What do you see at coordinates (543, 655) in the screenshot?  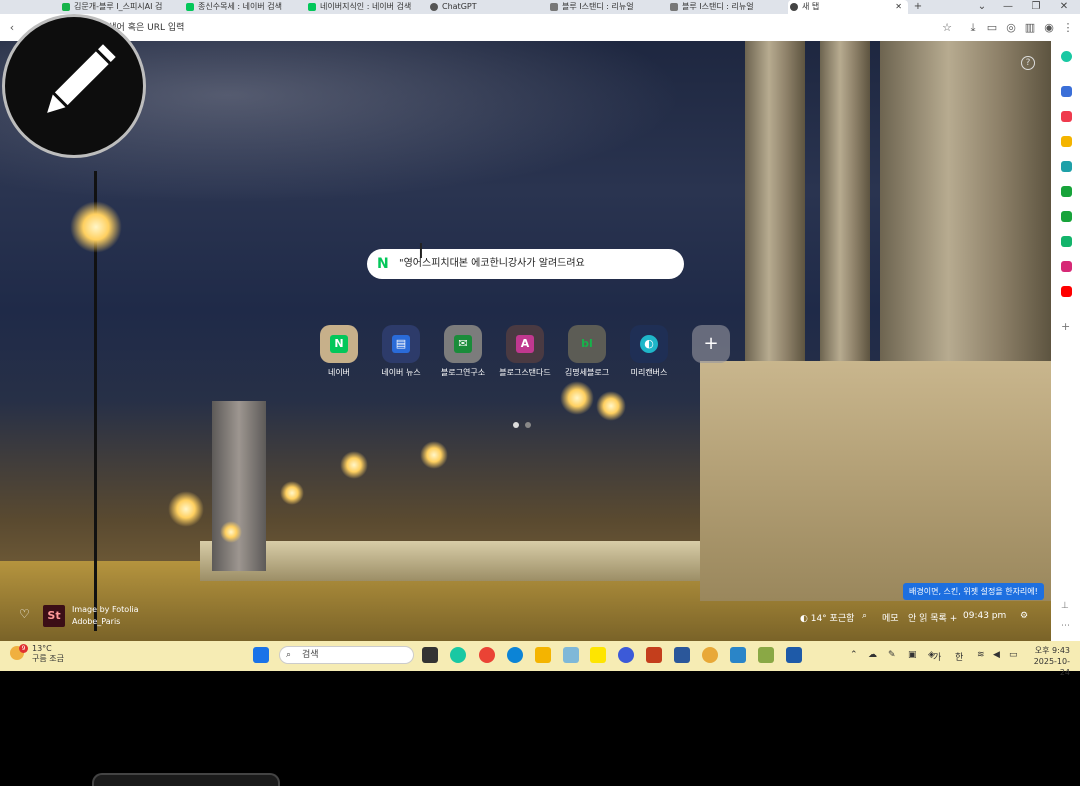 I see `file-explorer-icon` at bounding box center [543, 655].